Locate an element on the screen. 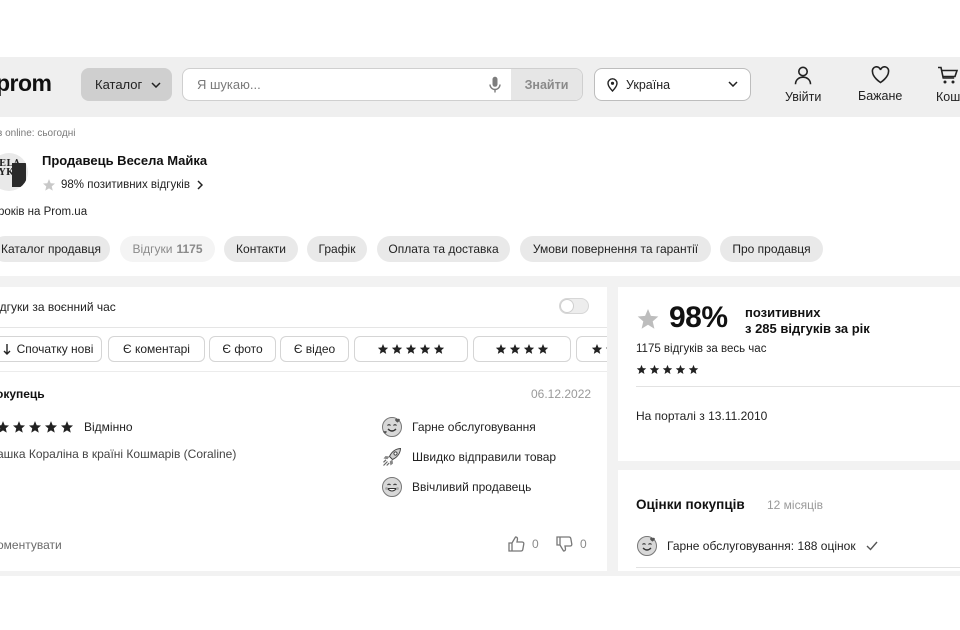  review-filters: Спочатку нові Є коментарі Є фото Є відео is located at coordinates (303, 349).